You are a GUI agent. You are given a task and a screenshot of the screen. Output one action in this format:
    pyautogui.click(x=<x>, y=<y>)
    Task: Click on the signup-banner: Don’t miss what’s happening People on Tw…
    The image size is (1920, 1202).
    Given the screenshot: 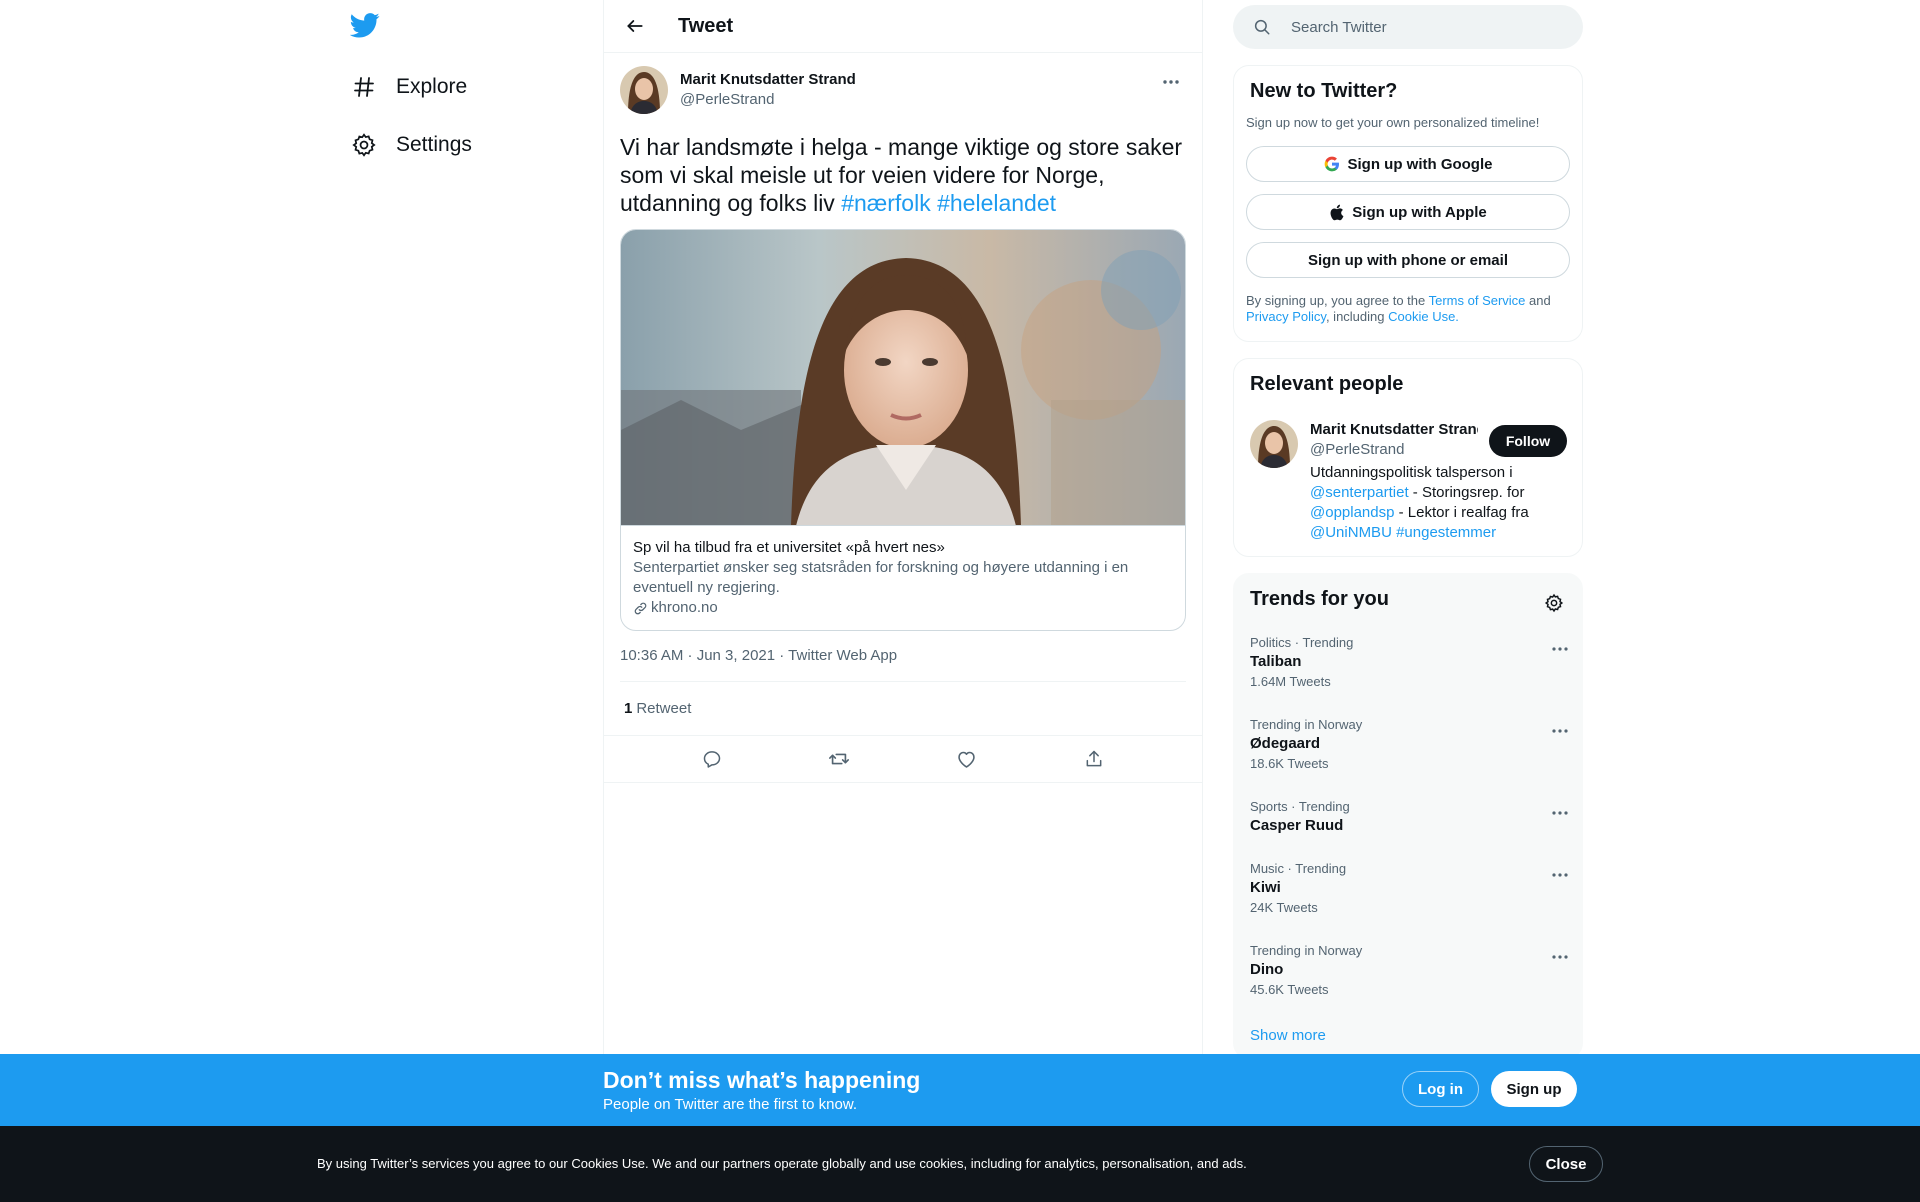 What is the action you would take?
    pyautogui.click(x=960, y=1090)
    